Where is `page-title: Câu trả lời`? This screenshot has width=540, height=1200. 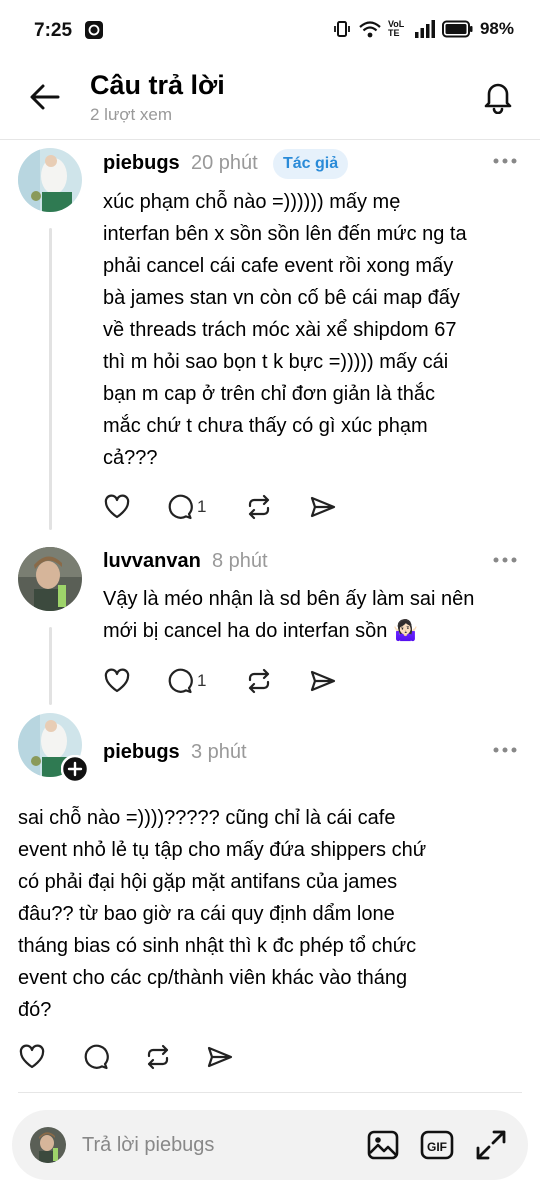
page-title: Câu trả lời is located at coordinates (157, 85).